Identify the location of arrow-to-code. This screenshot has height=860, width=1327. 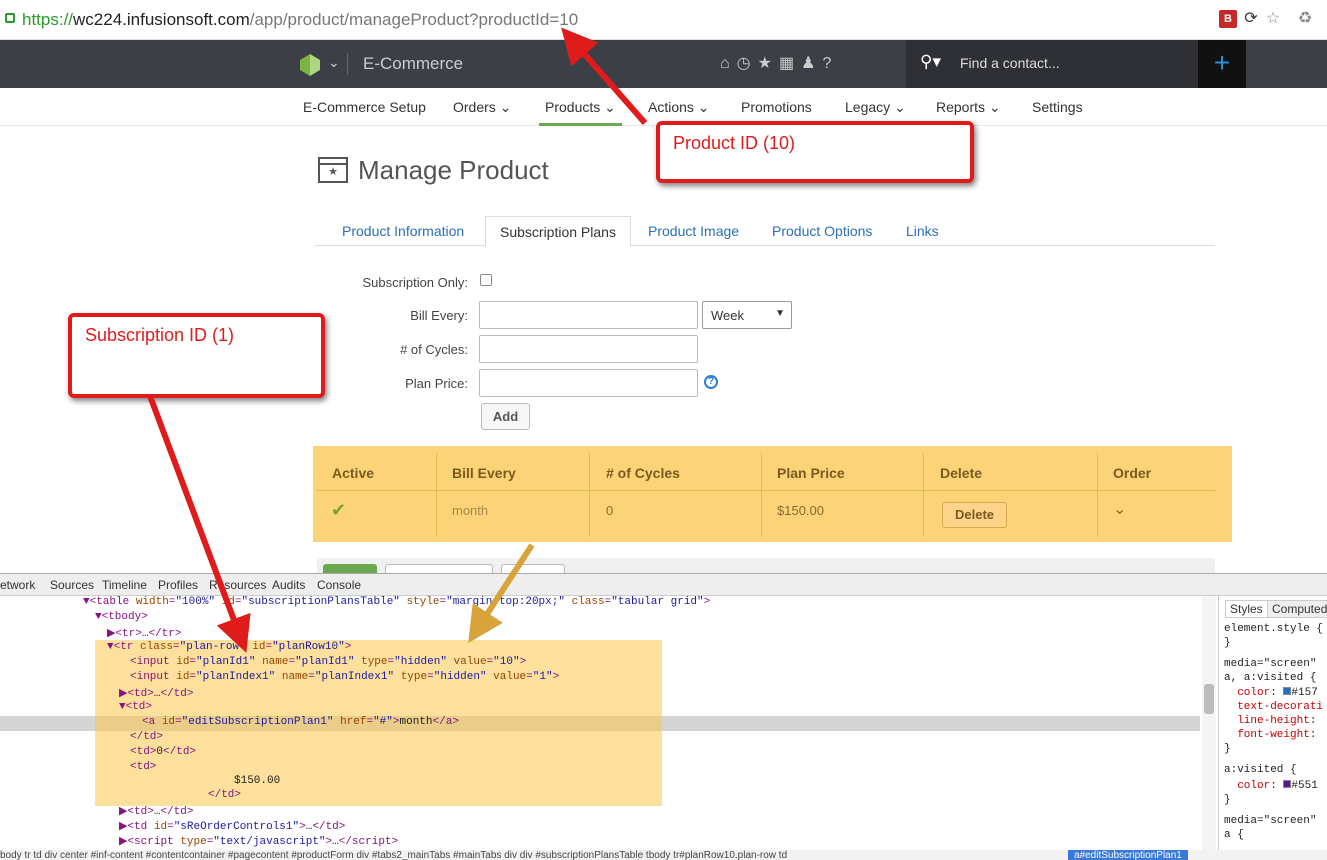
(501, 593).